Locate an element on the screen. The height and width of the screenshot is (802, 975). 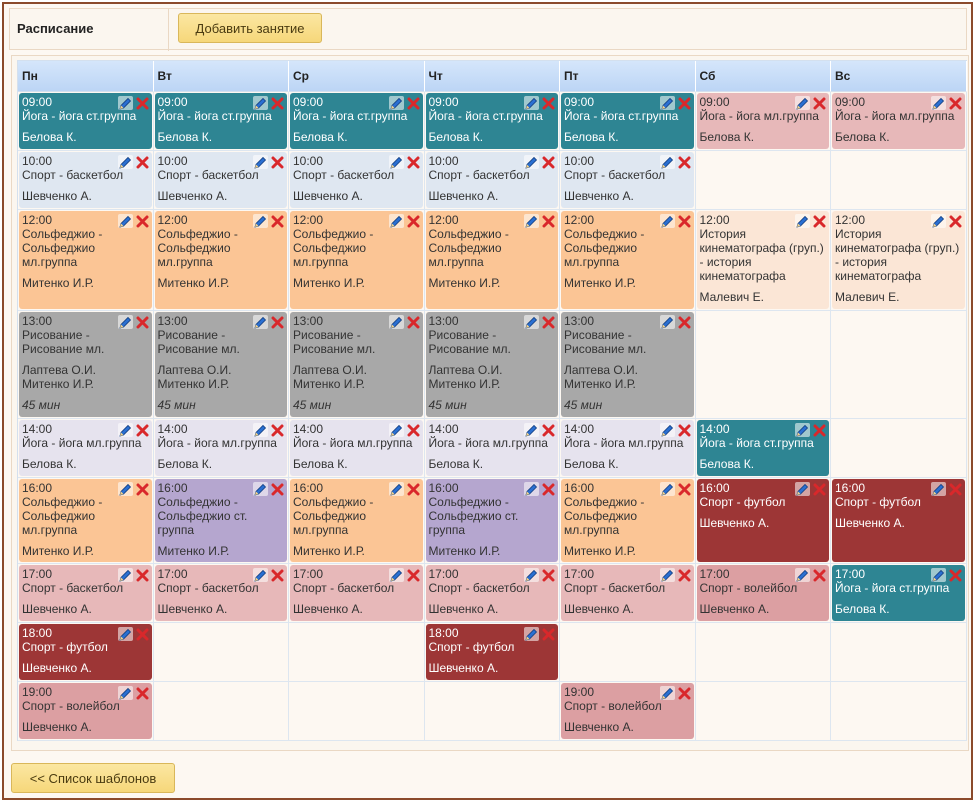
lesson-card: 16:00 Спорт - футбол Шевченко А. is located at coordinates (762, 520).